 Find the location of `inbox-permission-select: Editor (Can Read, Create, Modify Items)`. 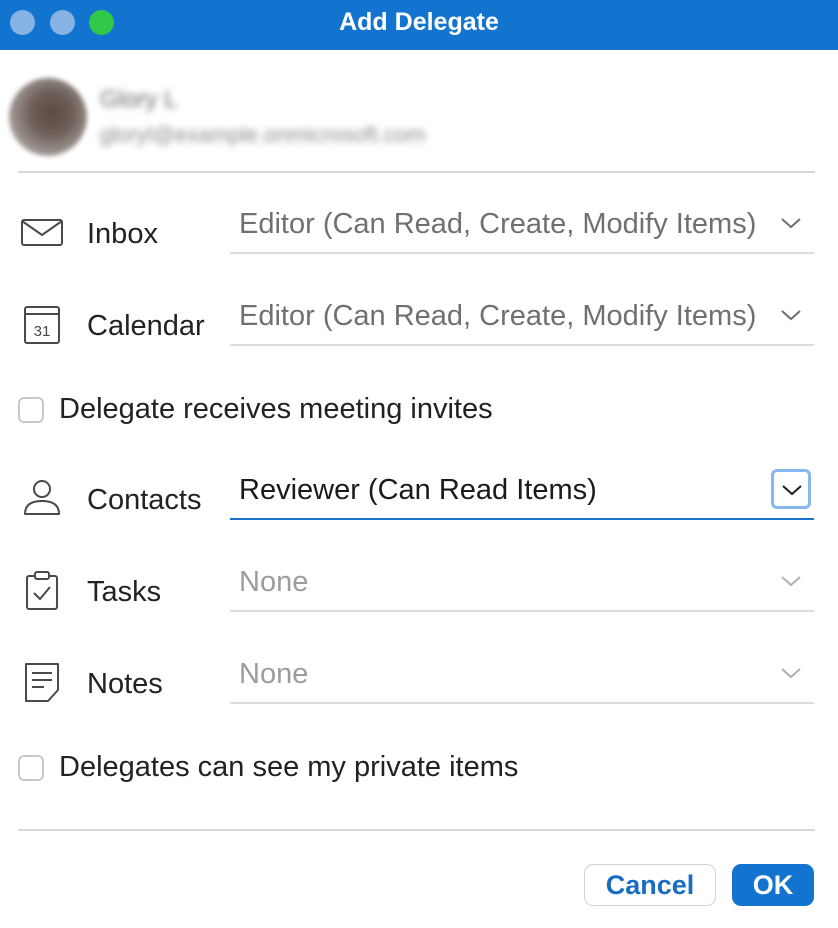

inbox-permission-select: Editor (Can Read, Create, Modify Items) is located at coordinates (522, 225).